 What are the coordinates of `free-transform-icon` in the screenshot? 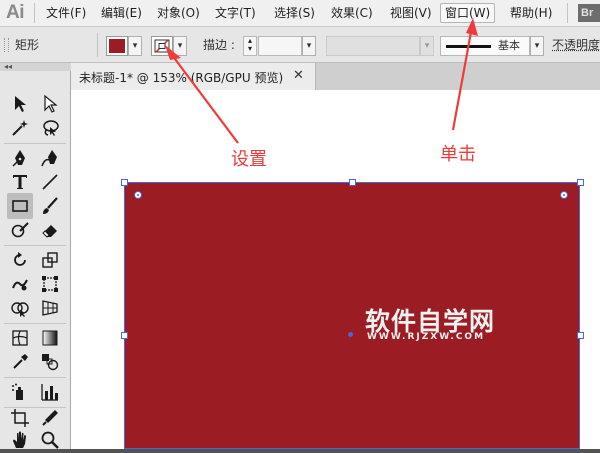 It's located at (50, 284).